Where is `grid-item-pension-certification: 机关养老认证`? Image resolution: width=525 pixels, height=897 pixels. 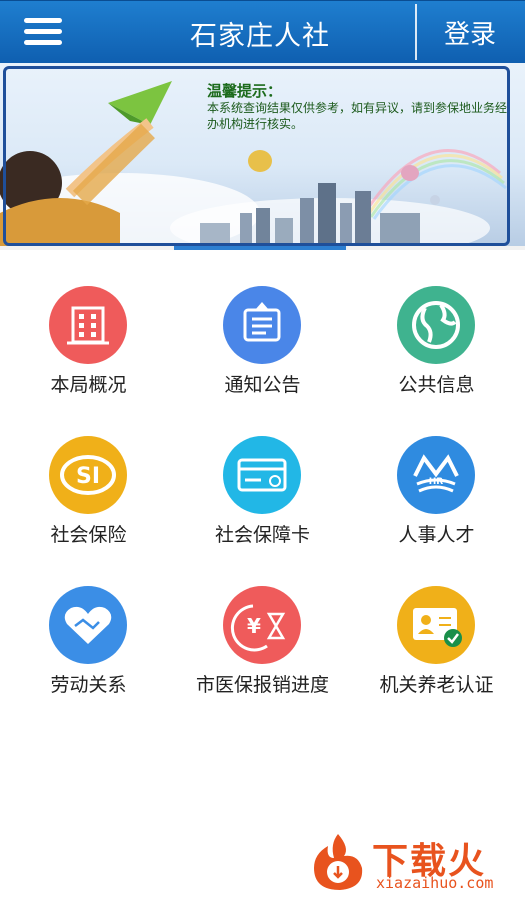
grid-item-pension-certification: 机关养老认证 is located at coordinates (436, 650).